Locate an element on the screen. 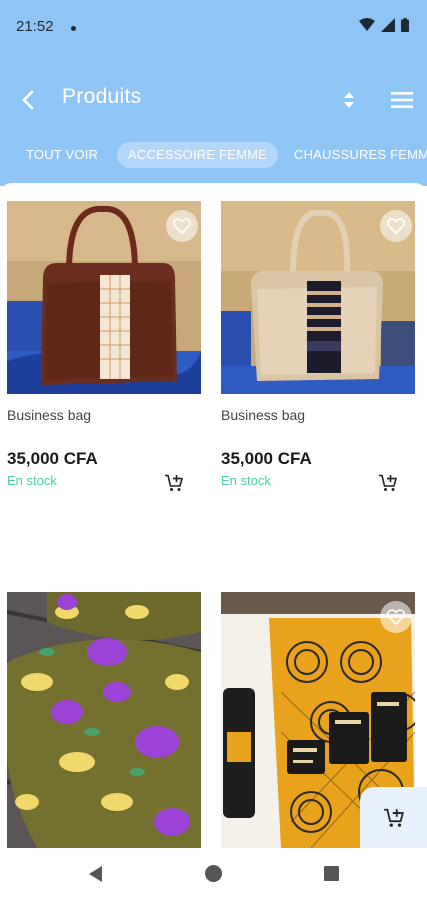  wifi-icon is located at coordinates (367, 24).